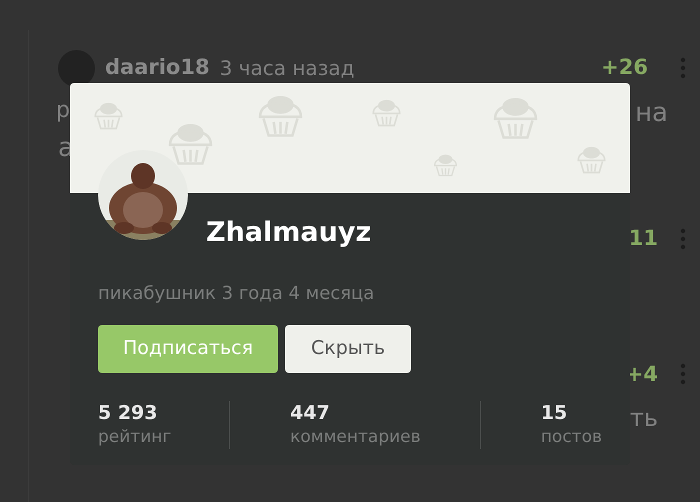 This screenshot has height=502, width=700. I want to click on hide-button: Скрыть, so click(348, 348).